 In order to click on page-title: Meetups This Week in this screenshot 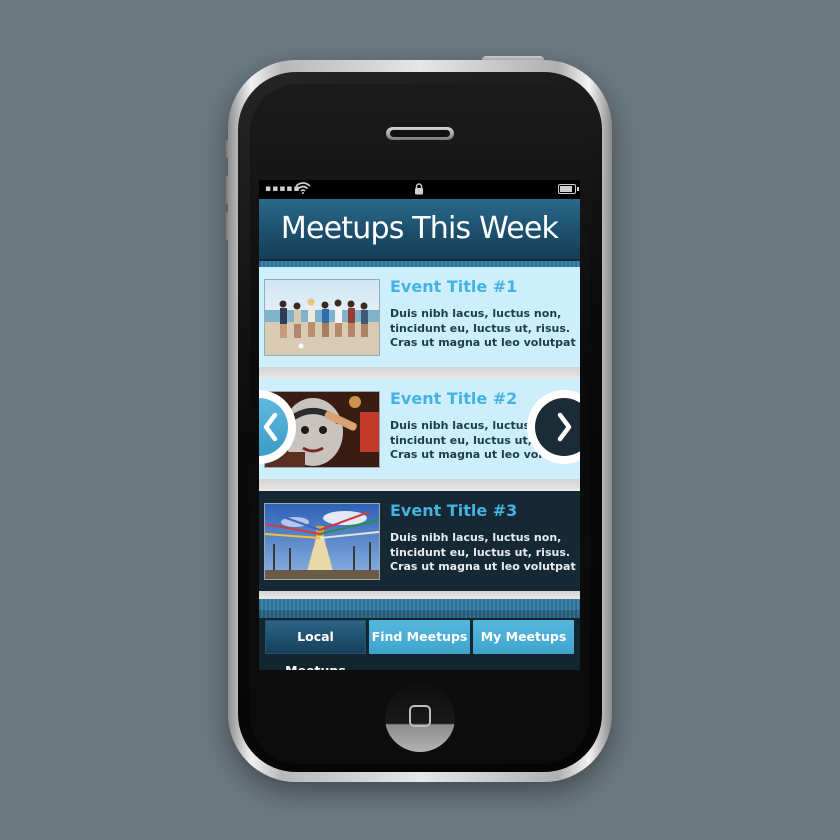, I will do `click(419, 228)`.